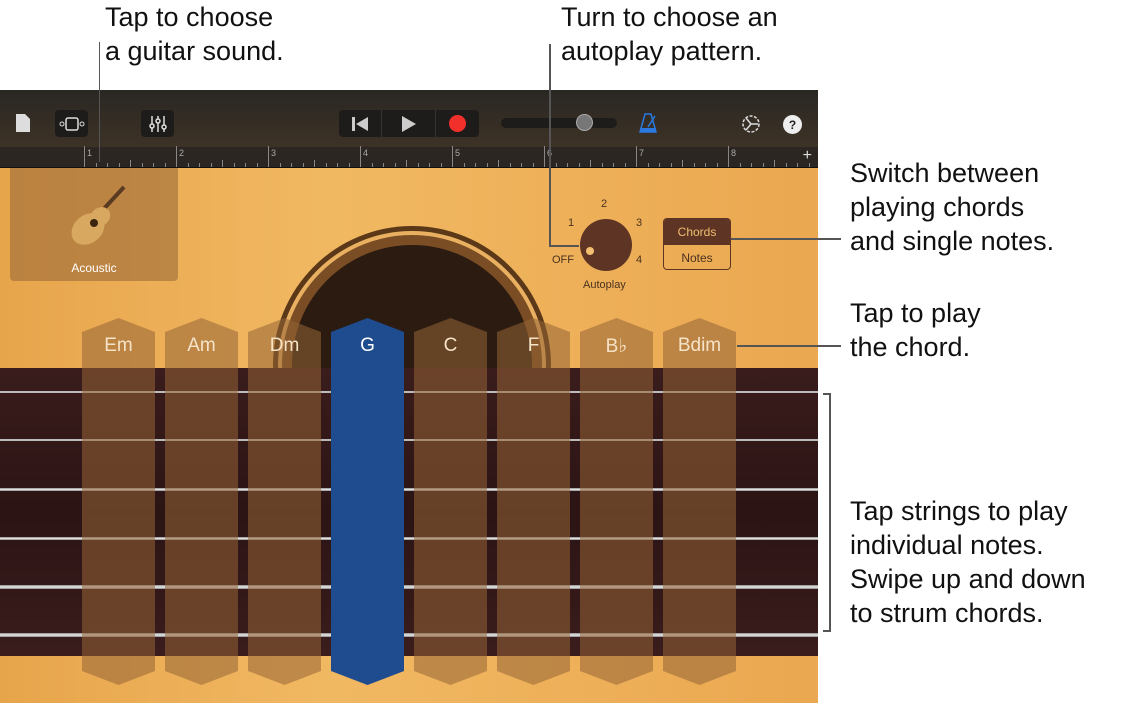  What do you see at coordinates (571, 223) in the screenshot?
I see `autoplay-position-1: 1` at bounding box center [571, 223].